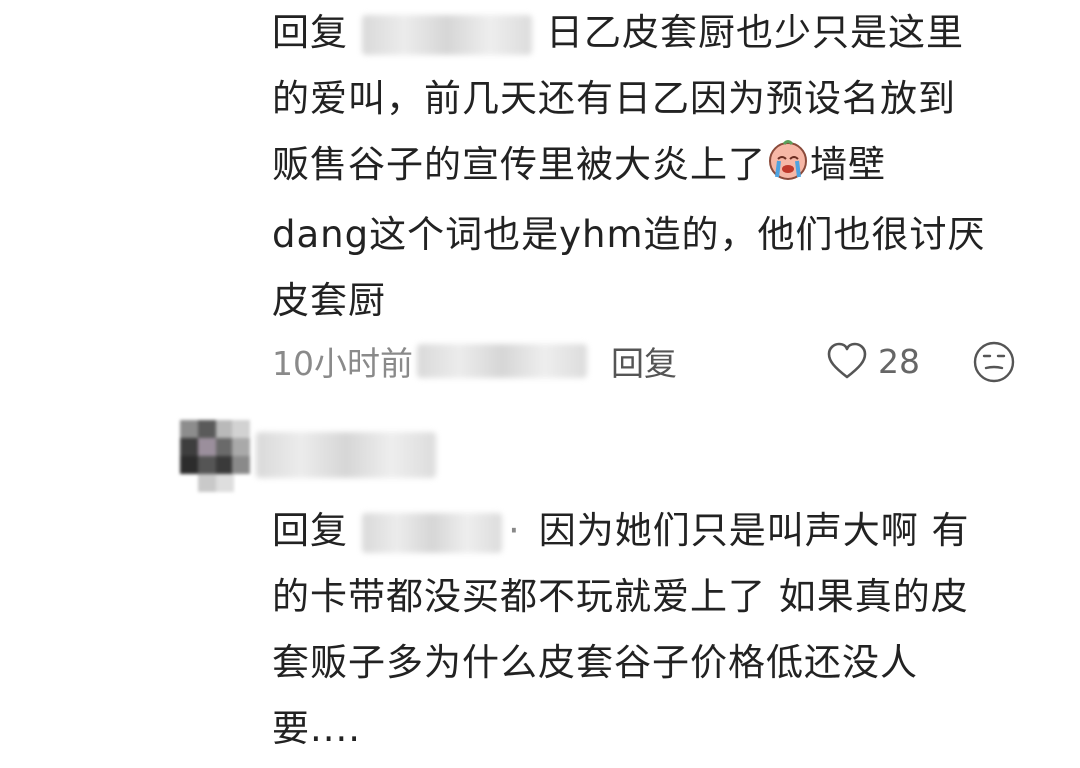 The height and width of the screenshot is (768, 1080). Describe the element at coordinates (329, 300) in the screenshot. I see `comment-1-line-5: 皮套厨` at that location.